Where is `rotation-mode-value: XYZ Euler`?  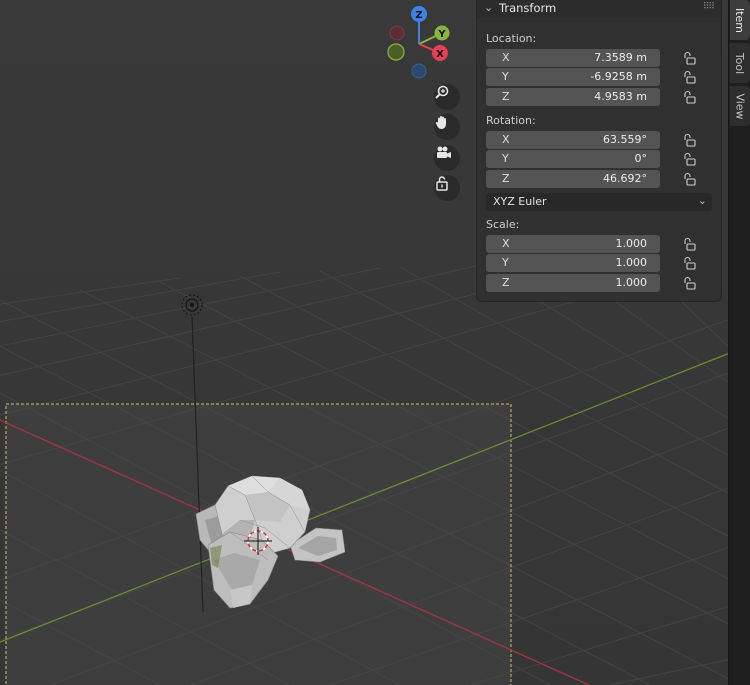 rotation-mode-value: XYZ Euler is located at coordinates (520, 201).